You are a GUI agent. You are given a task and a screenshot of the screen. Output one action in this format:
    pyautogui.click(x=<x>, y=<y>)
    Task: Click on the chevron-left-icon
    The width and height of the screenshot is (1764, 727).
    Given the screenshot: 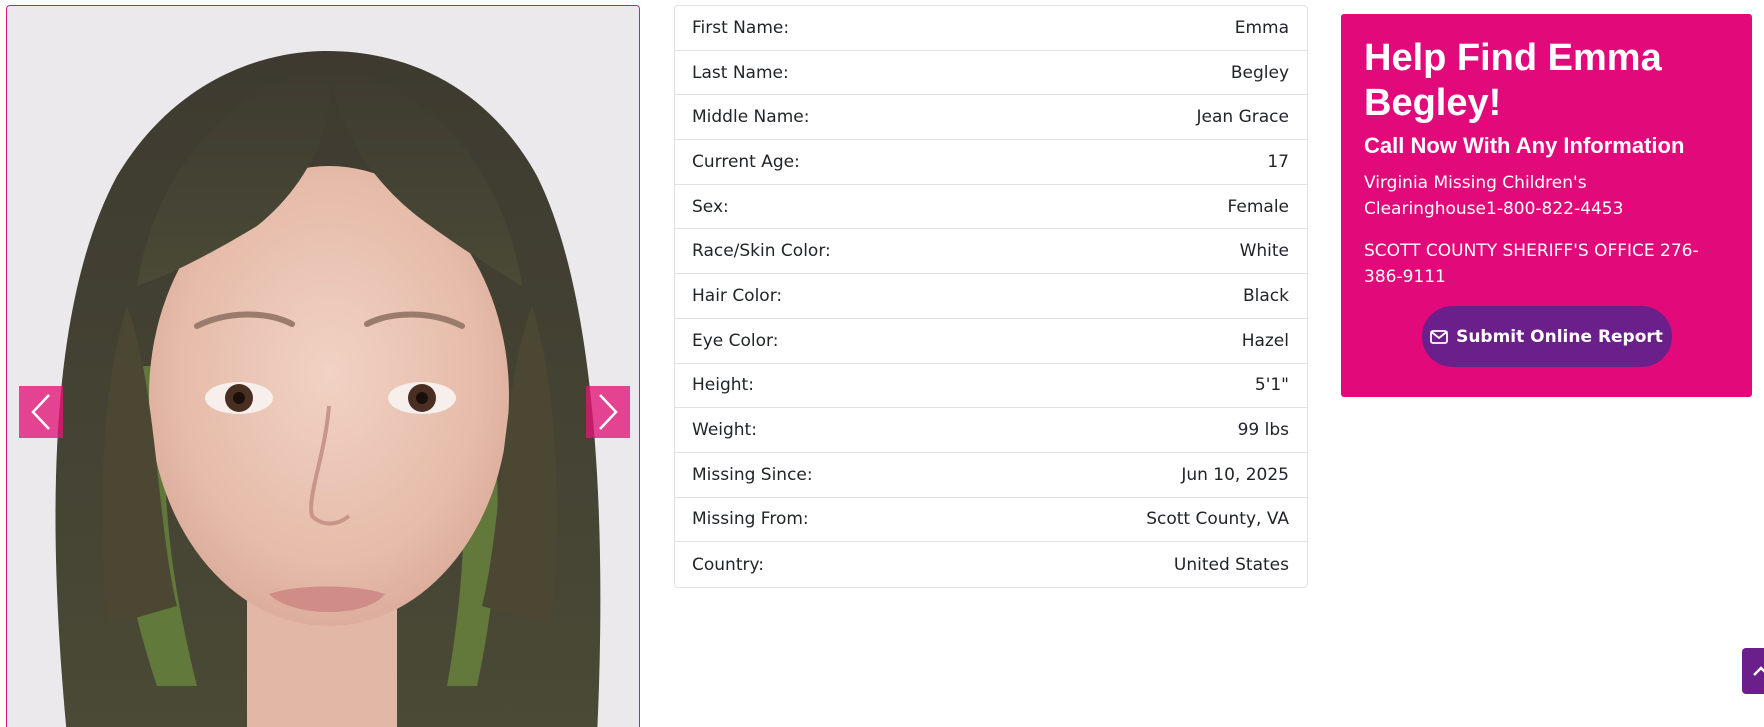 What is the action you would take?
    pyautogui.click(x=40, y=412)
    